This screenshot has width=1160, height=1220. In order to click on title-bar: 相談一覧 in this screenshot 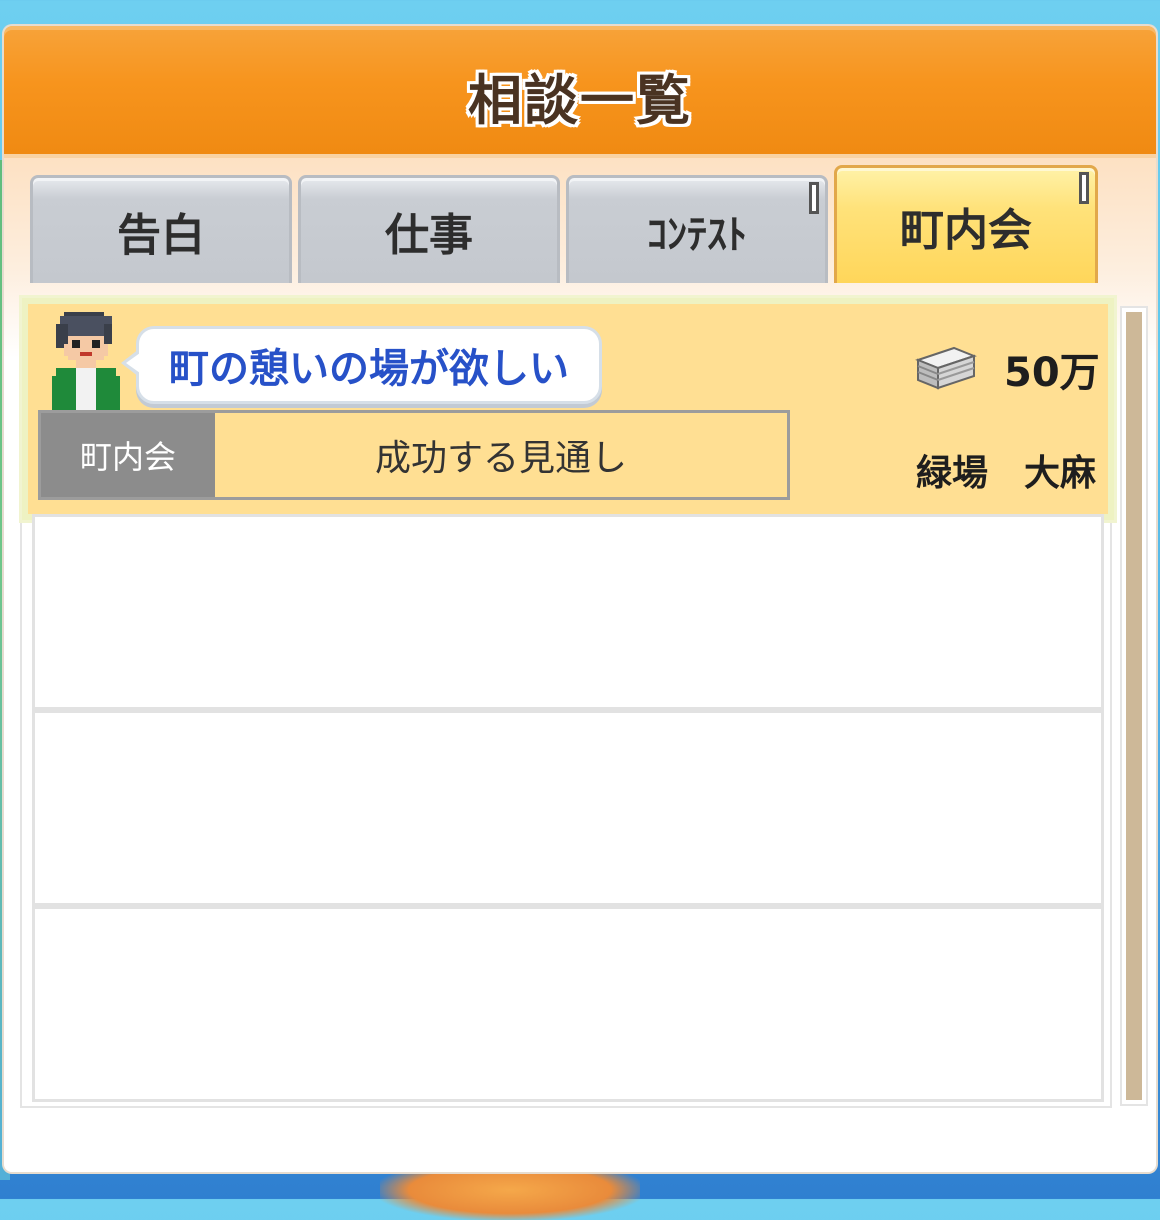, I will do `click(580, 92)`.